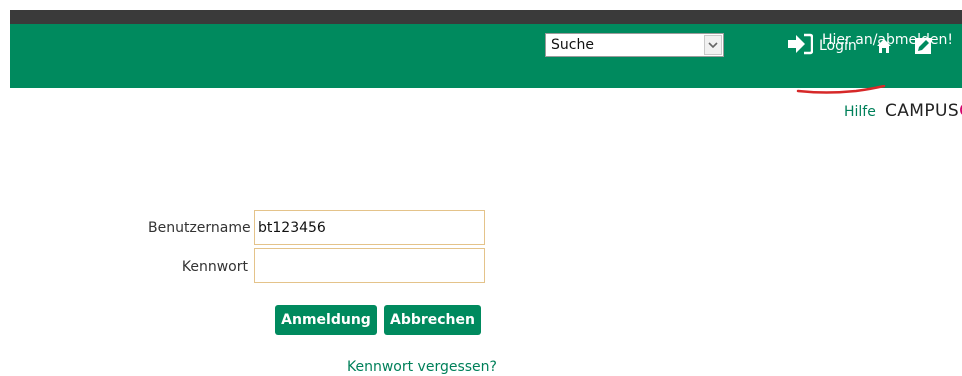  Describe the element at coordinates (713, 45) in the screenshot. I see `chevron-down-icon` at that location.